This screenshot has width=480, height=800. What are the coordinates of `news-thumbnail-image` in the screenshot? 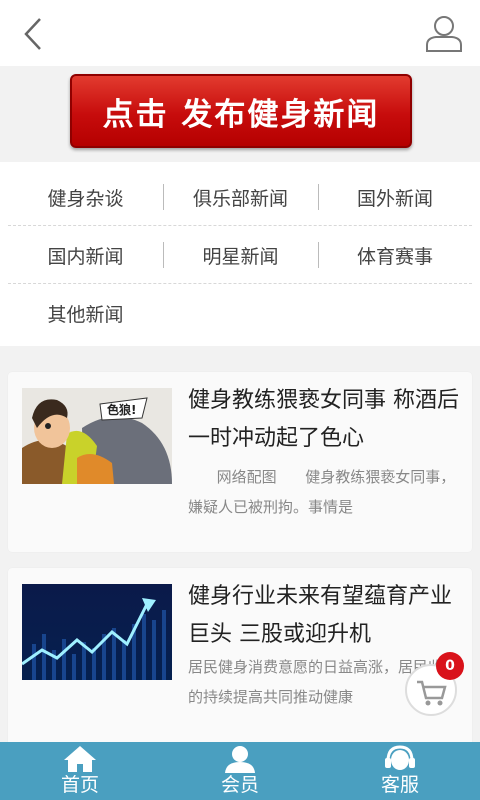 It's located at (97, 632).